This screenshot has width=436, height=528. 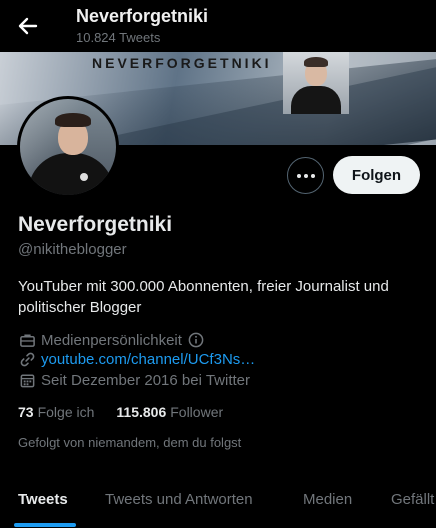 I want to click on following-count: 73, so click(x=26, y=412).